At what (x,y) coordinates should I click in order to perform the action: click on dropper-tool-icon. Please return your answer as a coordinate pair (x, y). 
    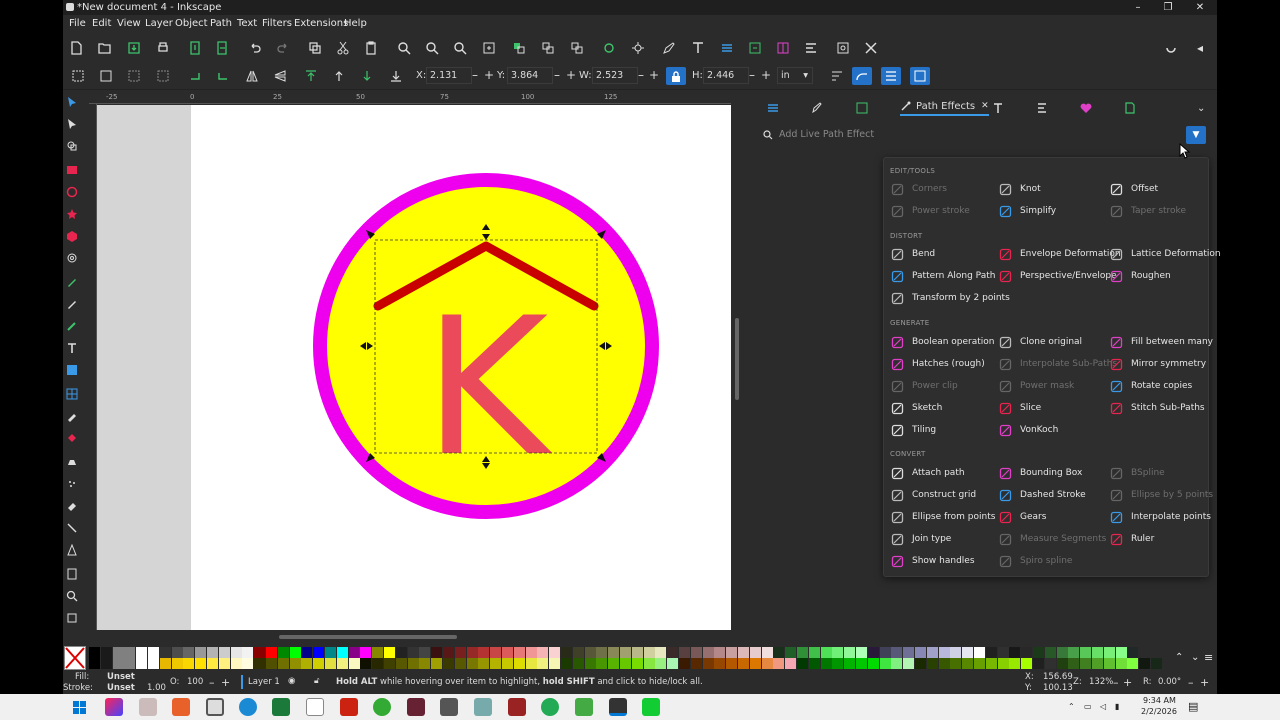
    Looking at the image, I should click on (72, 416).